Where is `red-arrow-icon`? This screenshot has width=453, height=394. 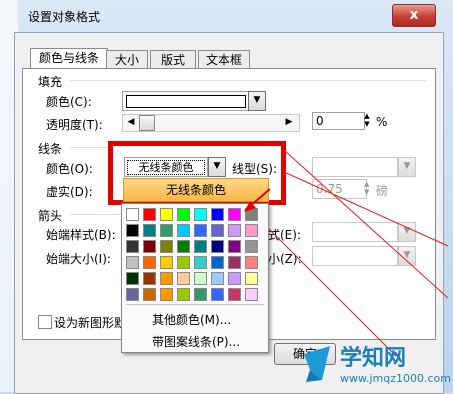 red-arrow-icon is located at coordinates (257, 200).